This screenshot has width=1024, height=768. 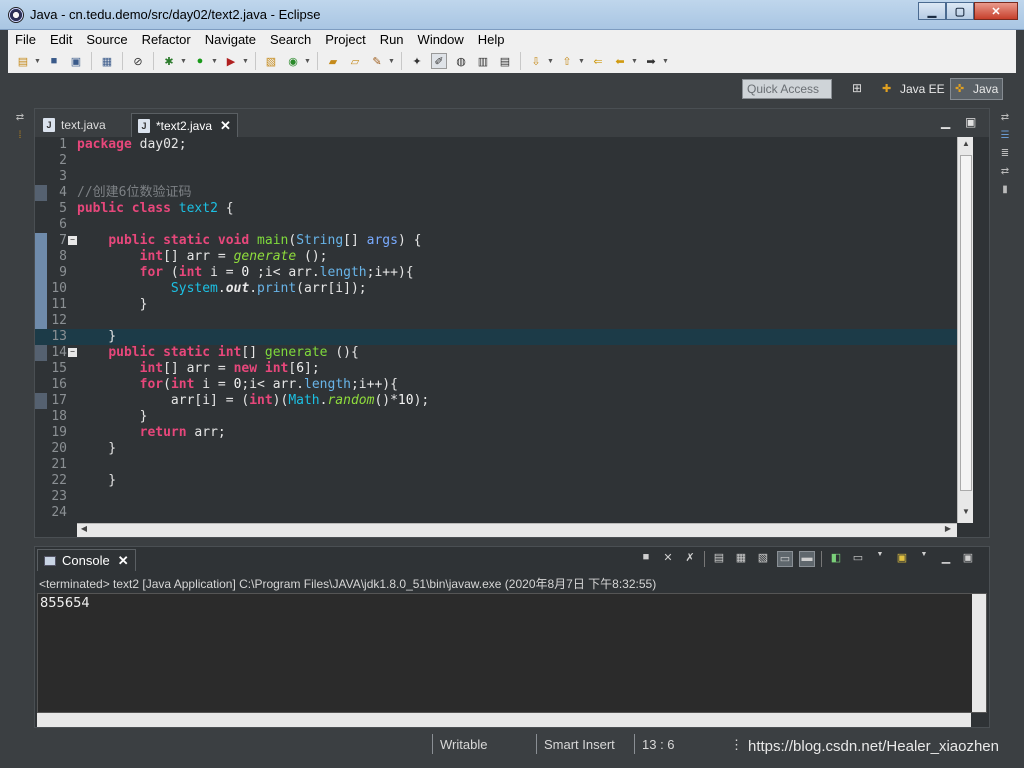 I want to click on previous-annotation-icon: ⇧, so click(x=567, y=61).